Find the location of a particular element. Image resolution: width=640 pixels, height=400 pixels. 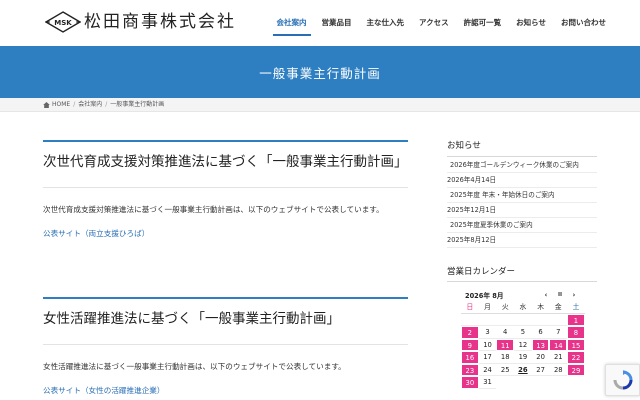

page-title: 一般事業主行動計画 is located at coordinates (320, 73).